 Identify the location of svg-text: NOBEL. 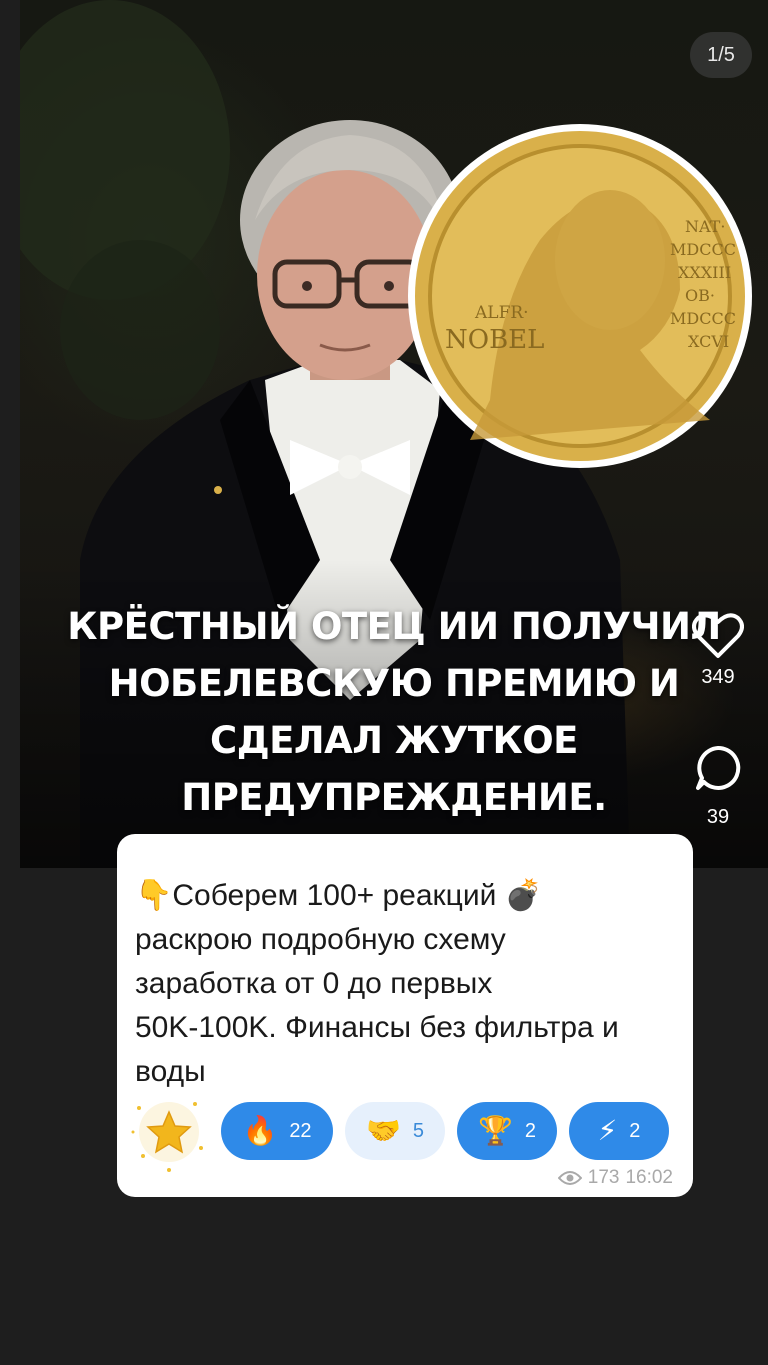
(494, 340).